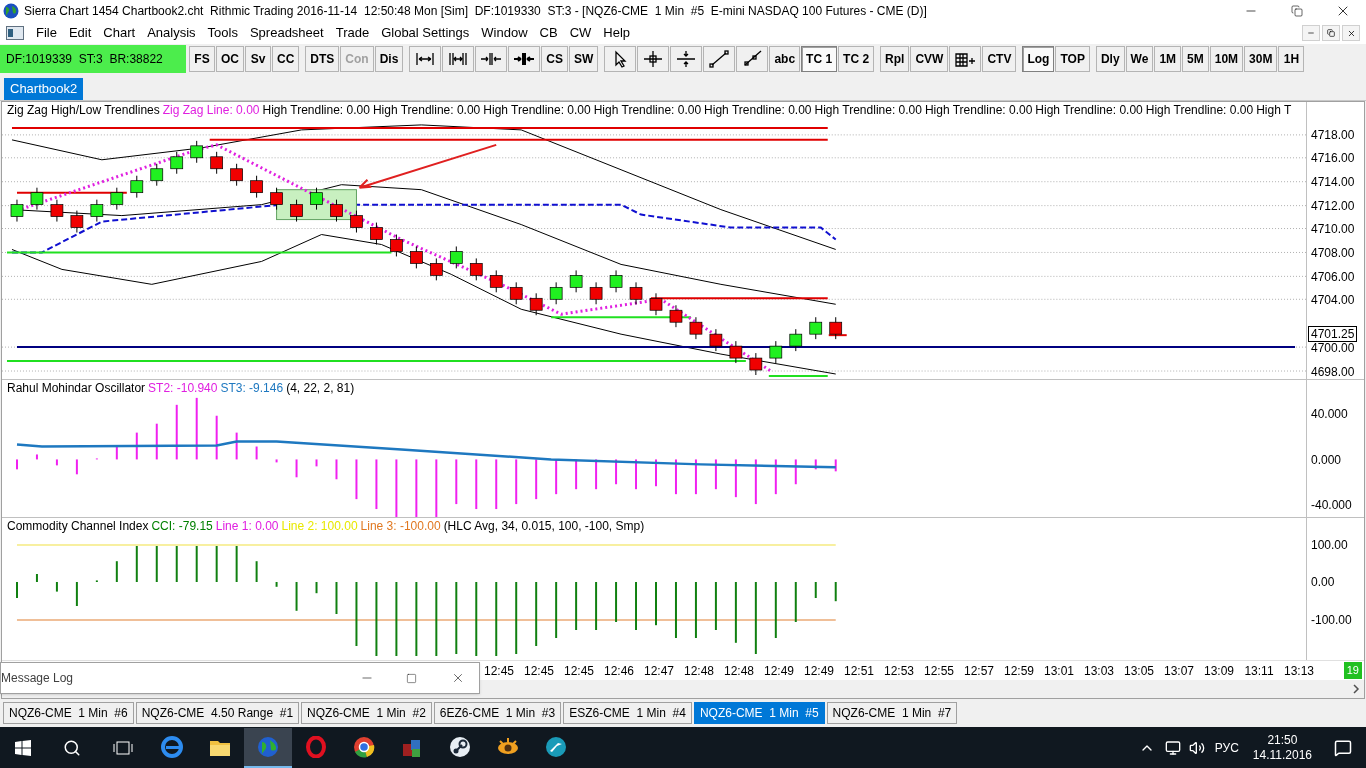 Image resolution: width=1366 pixels, height=768 pixels. I want to click on time-label: 12:53, so click(899, 671).